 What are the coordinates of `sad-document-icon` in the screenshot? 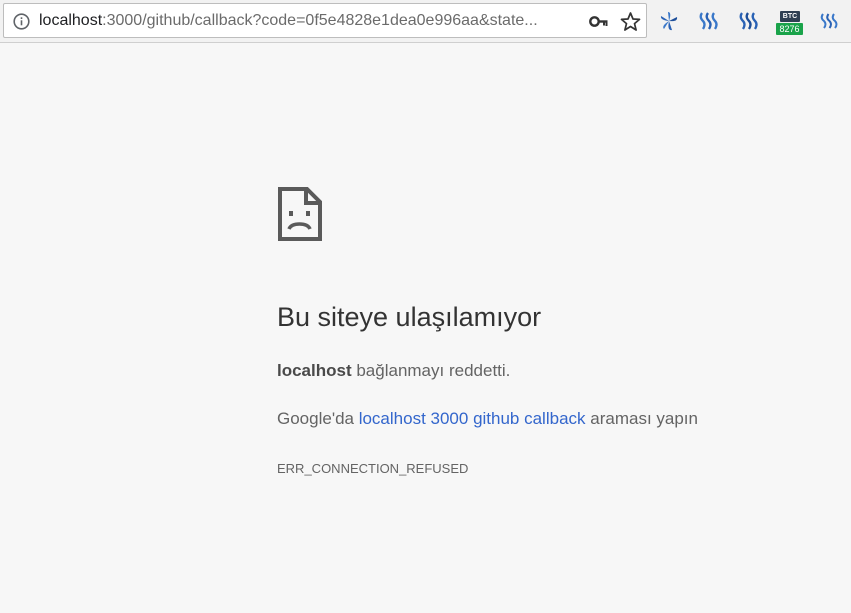 It's located at (300, 214).